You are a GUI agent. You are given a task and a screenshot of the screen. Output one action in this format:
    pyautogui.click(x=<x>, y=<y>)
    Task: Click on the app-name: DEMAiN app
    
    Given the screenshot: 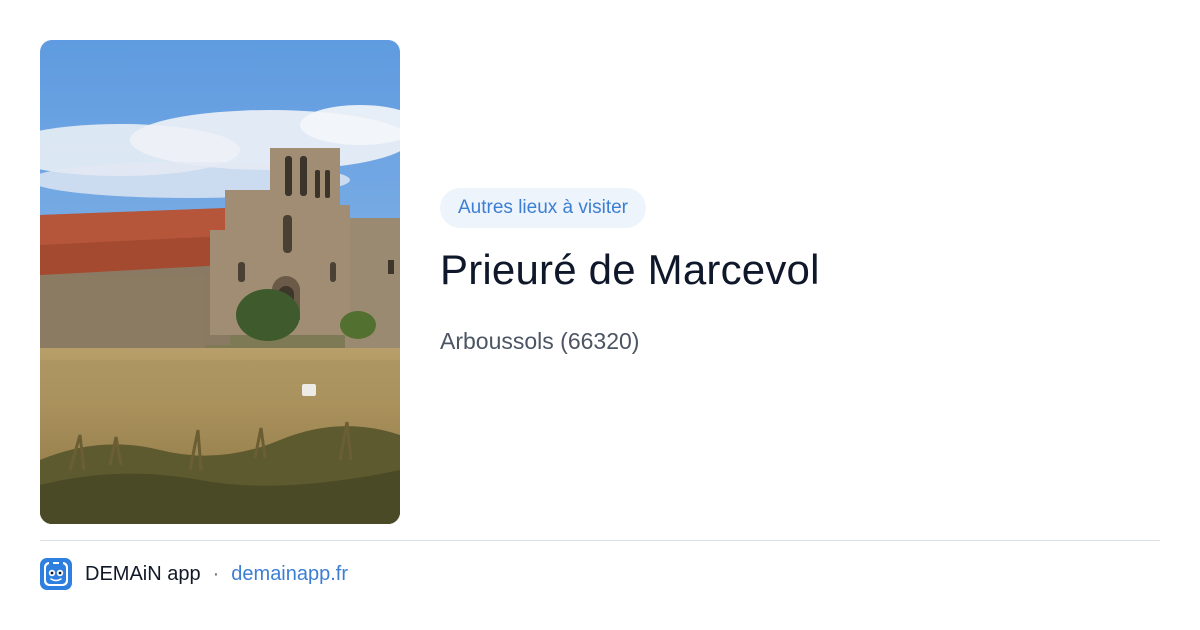 What is the action you would take?
    pyautogui.click(x=143, y=573)
    